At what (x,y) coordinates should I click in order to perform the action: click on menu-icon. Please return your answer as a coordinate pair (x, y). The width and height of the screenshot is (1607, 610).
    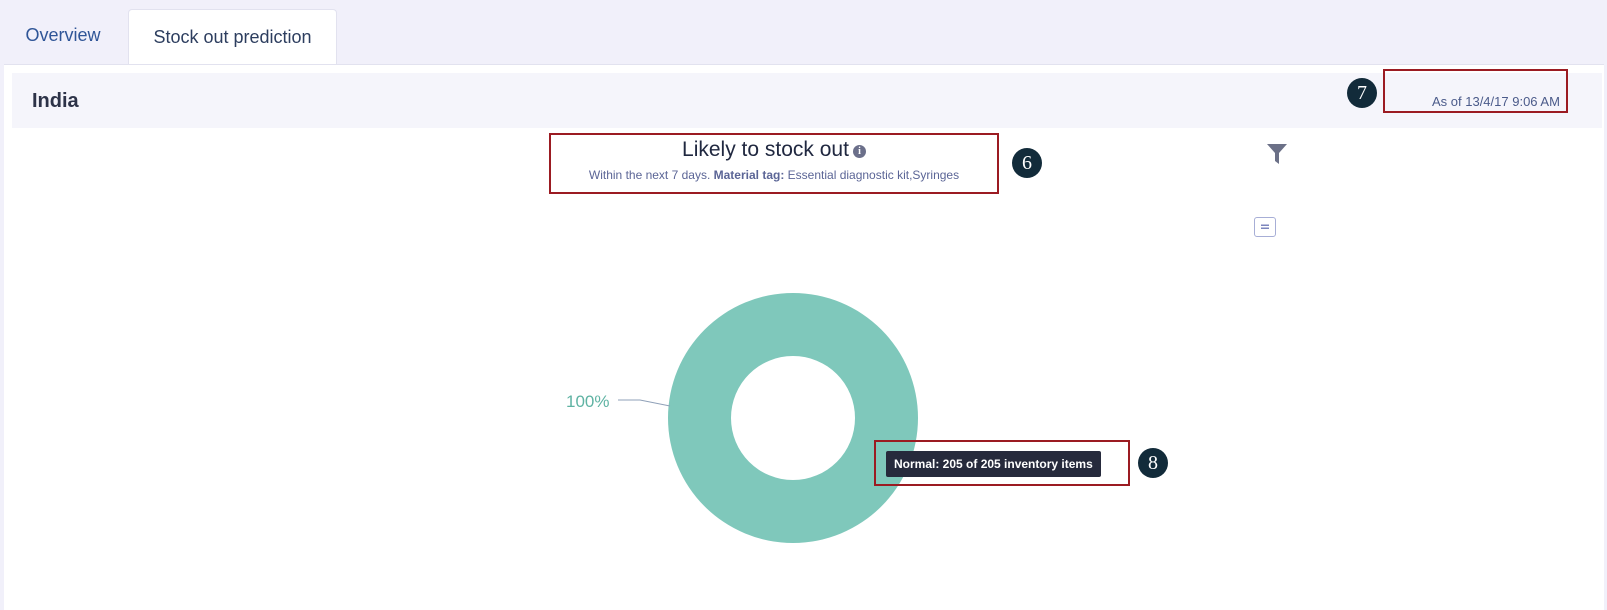
    Looking at the image, I should click on (1265, 227).